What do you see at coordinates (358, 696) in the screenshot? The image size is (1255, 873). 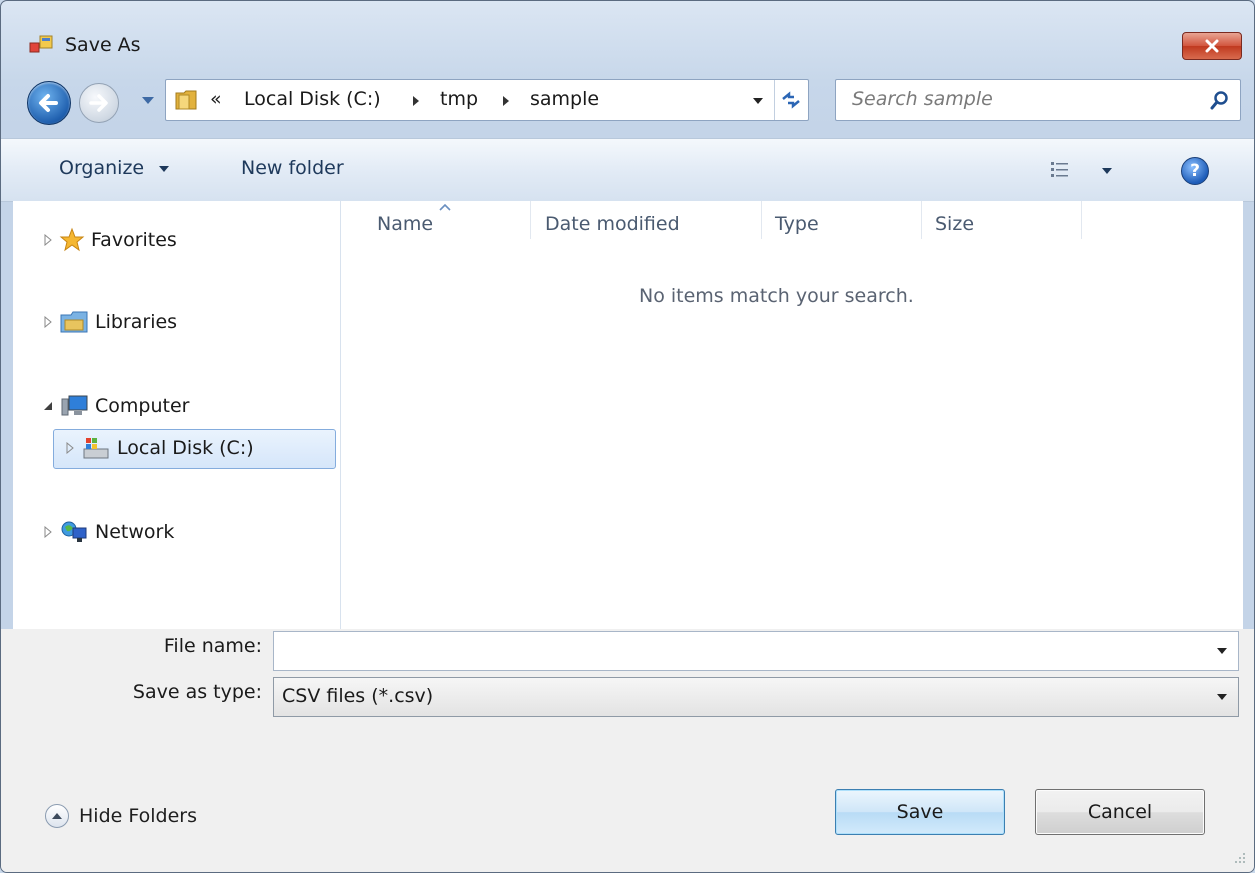 I see `save-as-type-value: CSV files (*.csv)` at bounding box center [358, 696].